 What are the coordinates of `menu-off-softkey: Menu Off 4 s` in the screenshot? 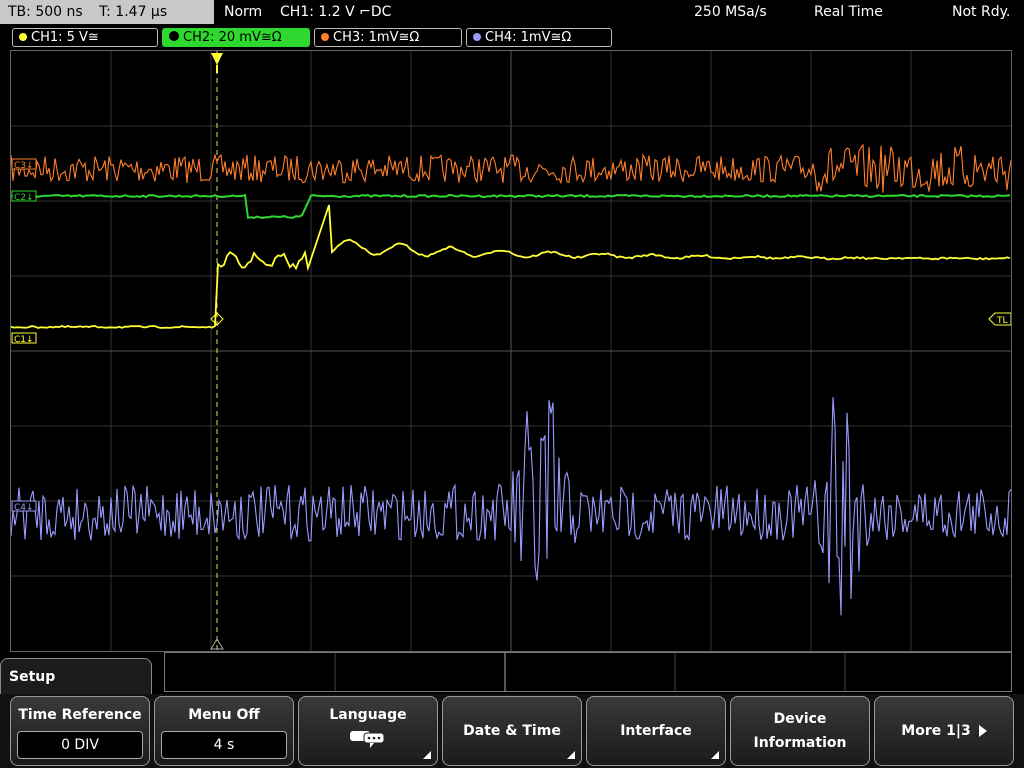 It's located at (224, 731).